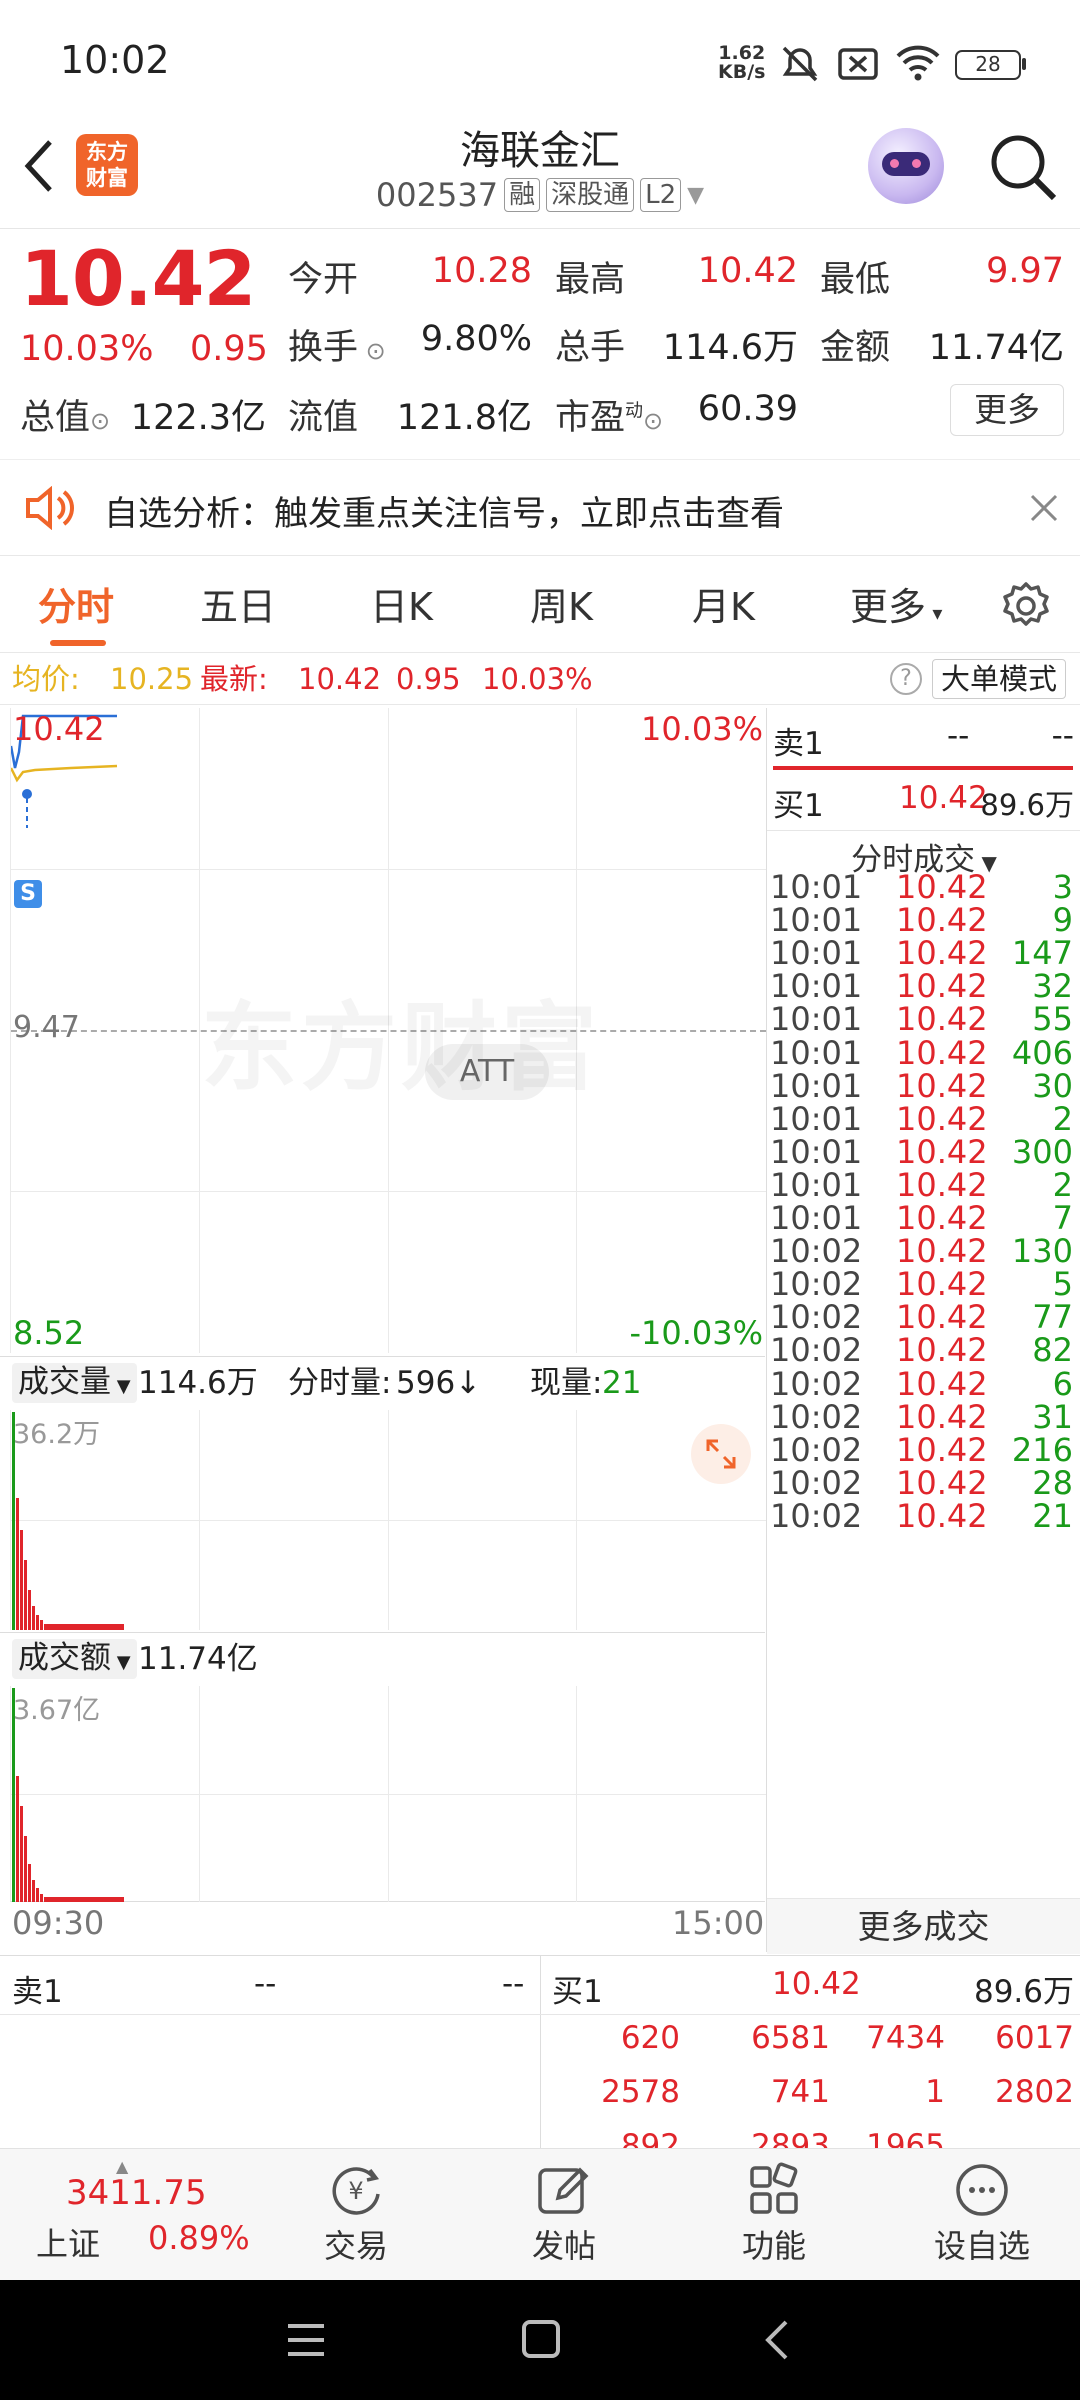  What do you see at coordinates (661, 195) in the screenshot?
I see `tag-l2: L2` at bounding box center [661, 195].